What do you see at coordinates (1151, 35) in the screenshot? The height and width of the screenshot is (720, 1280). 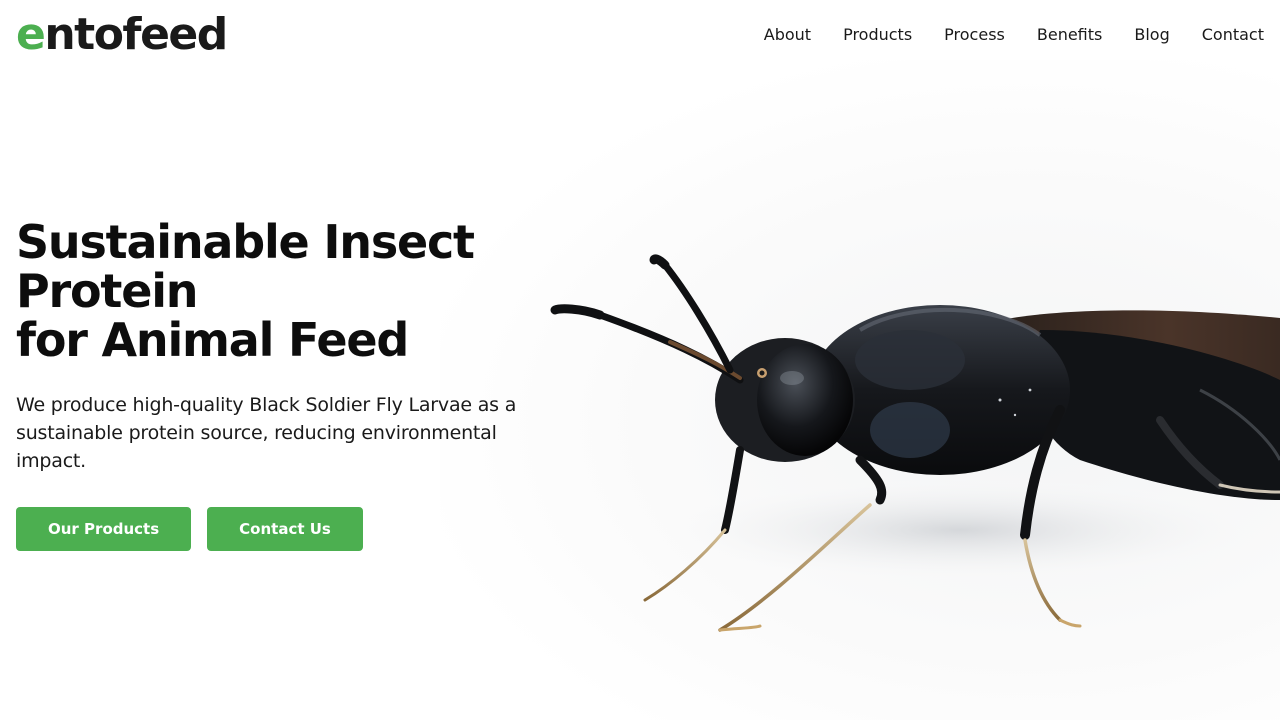 I see `nav-item-blog: Blog` at bounding box center [1151, 35].